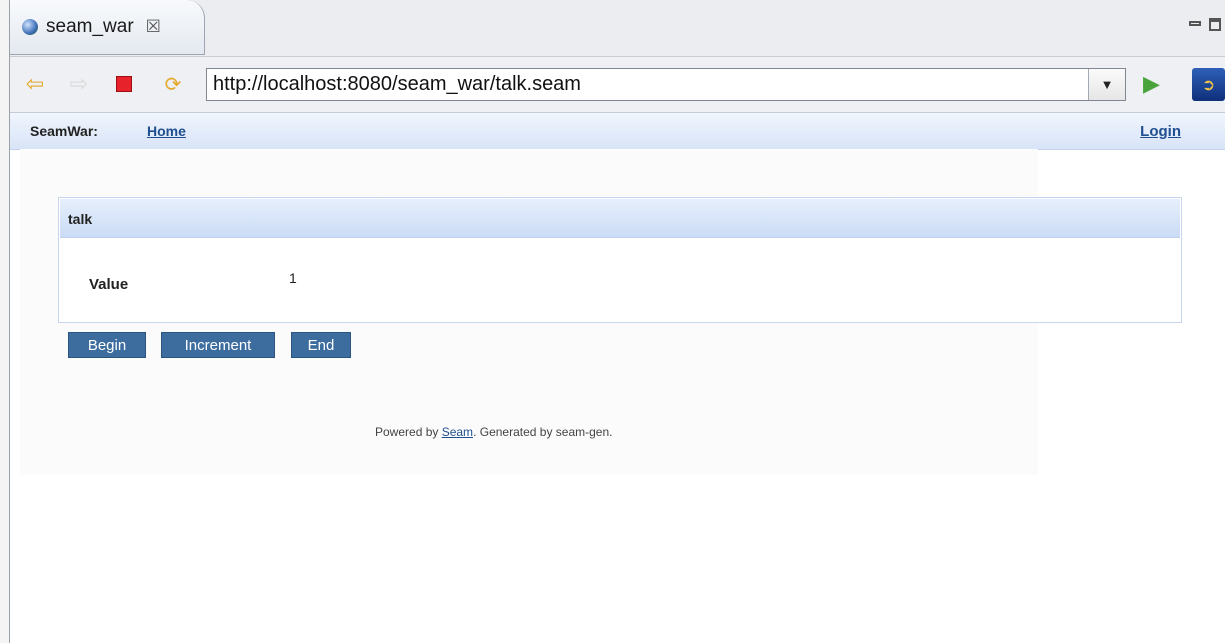 This screenshot has height=643, width=1225. Describe the element at coordinates (124, 84) in the screenshot. I see `stop-icon` at that location.